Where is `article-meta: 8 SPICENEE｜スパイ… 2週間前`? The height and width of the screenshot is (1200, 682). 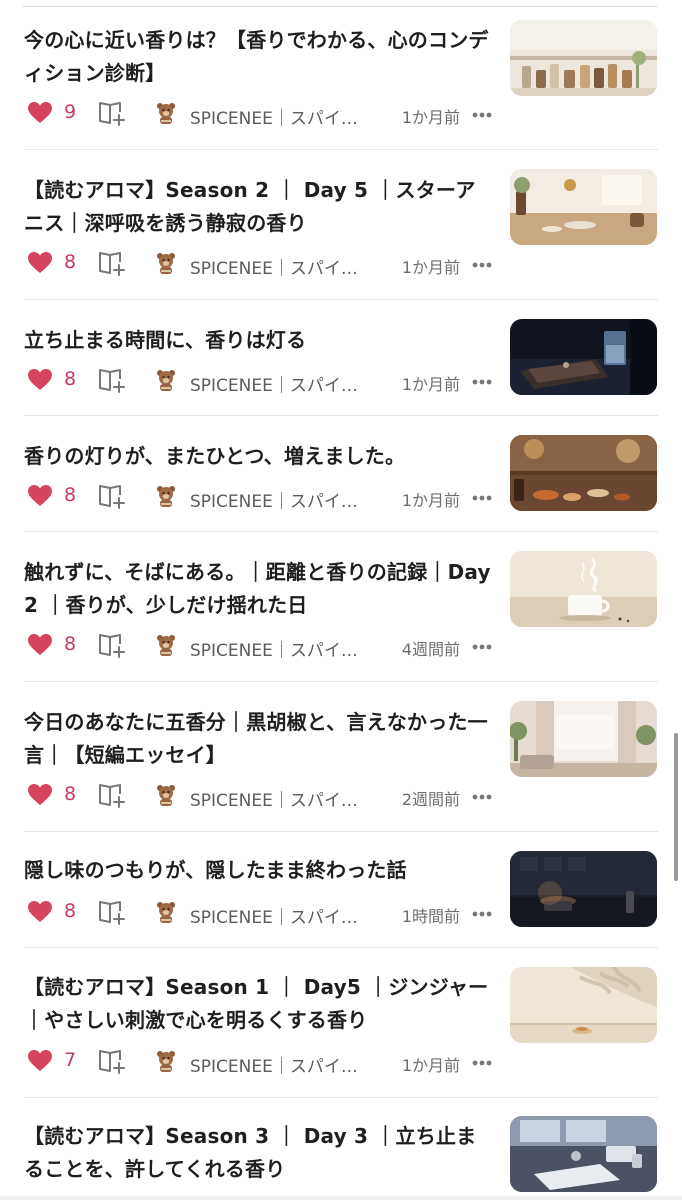 article-meta: 8 SPICENEE｜スパイ… 2週間前 is located at coordinates (263, 796).